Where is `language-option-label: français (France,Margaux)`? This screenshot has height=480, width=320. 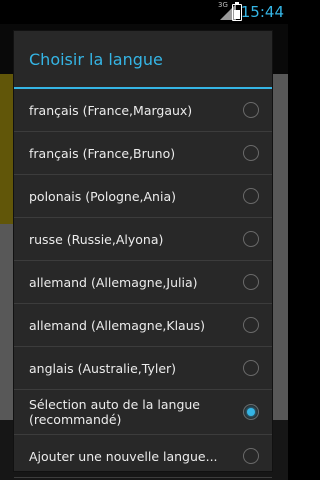
language-option-label: français (France,Margaux) is located at coordinates (111, 110).